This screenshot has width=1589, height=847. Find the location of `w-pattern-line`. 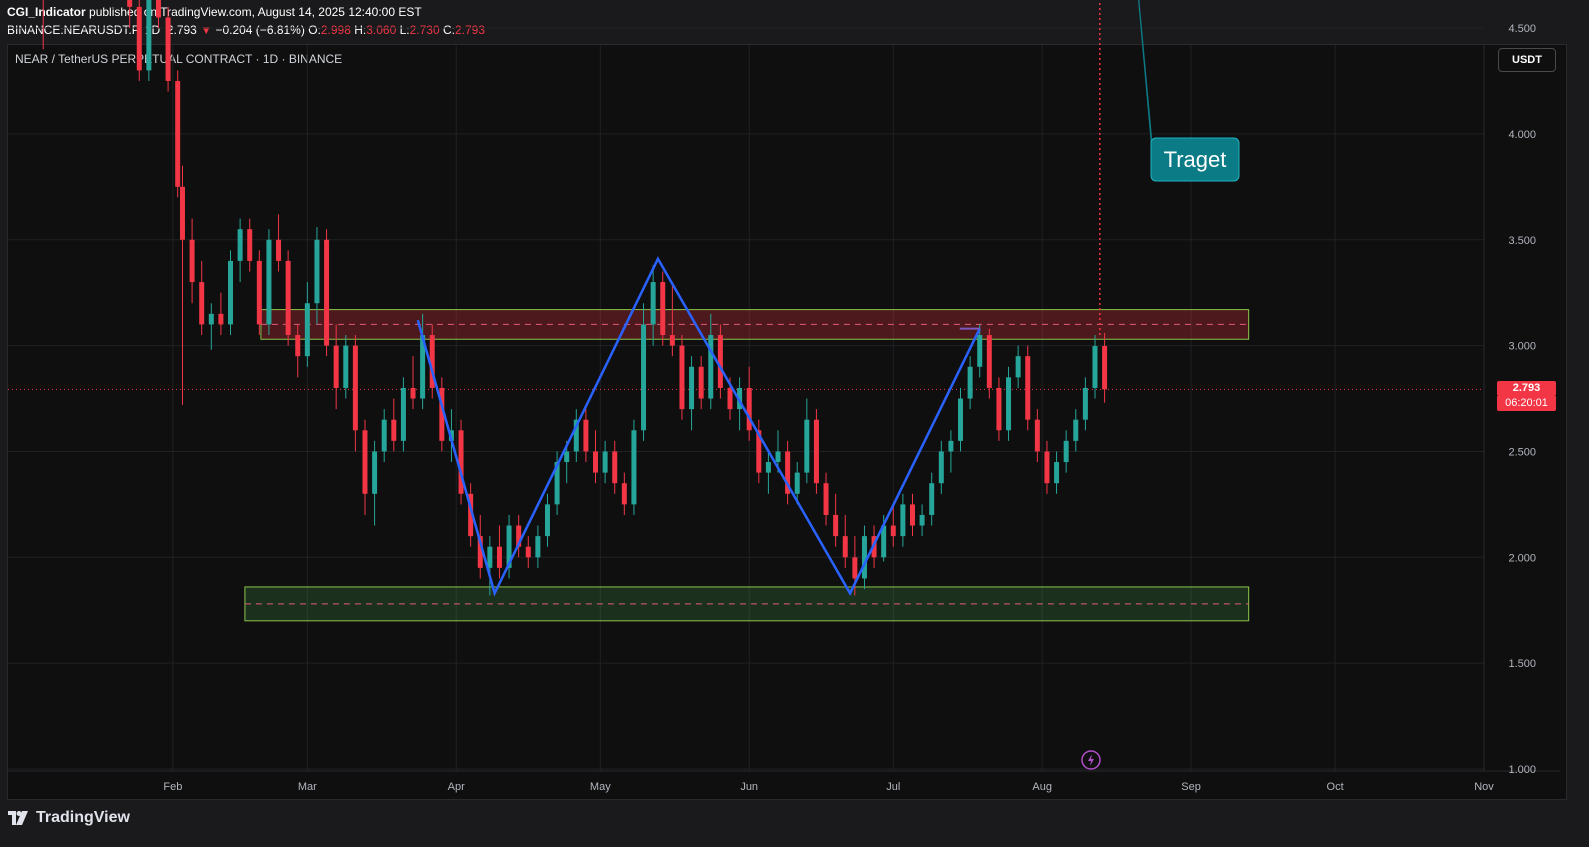

w-pattern-line is located at coordinates (698, 426).